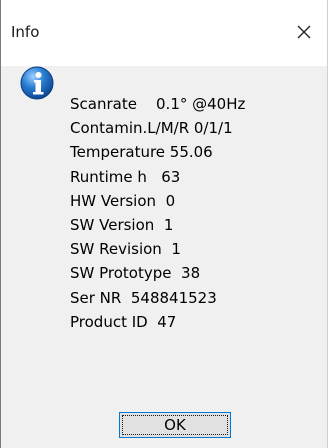  I want to click on info-line-runtime: Runtime h 63, so click(125, 176).